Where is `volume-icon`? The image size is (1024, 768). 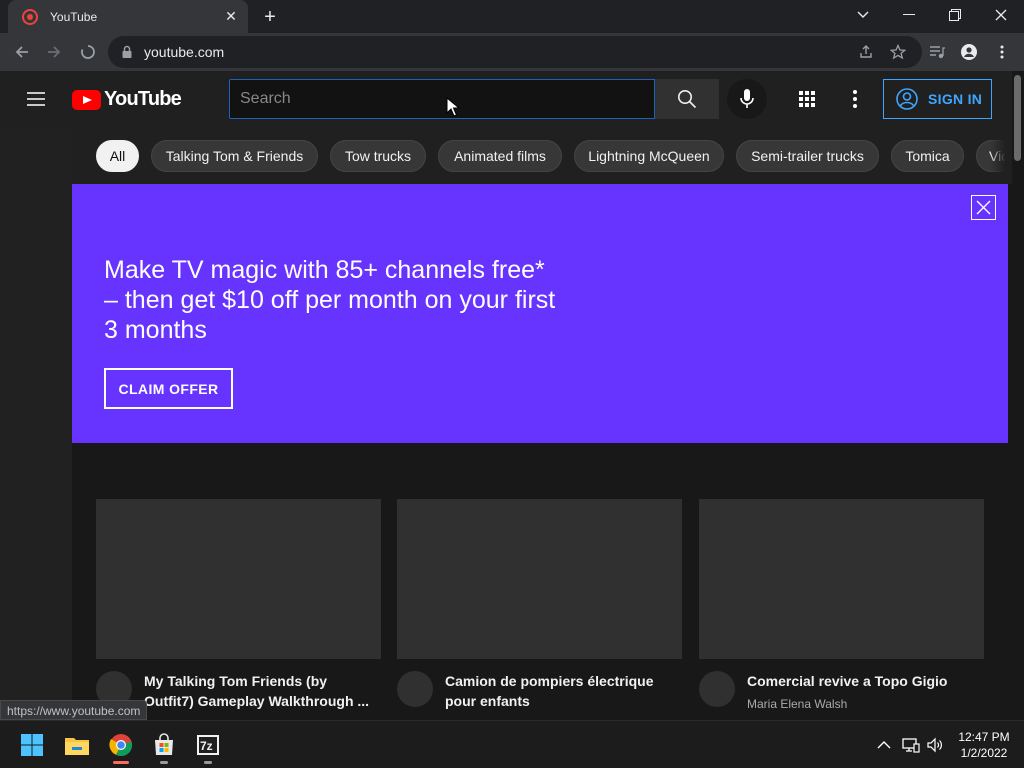 volume-icon is located at coordinates (935, 745).